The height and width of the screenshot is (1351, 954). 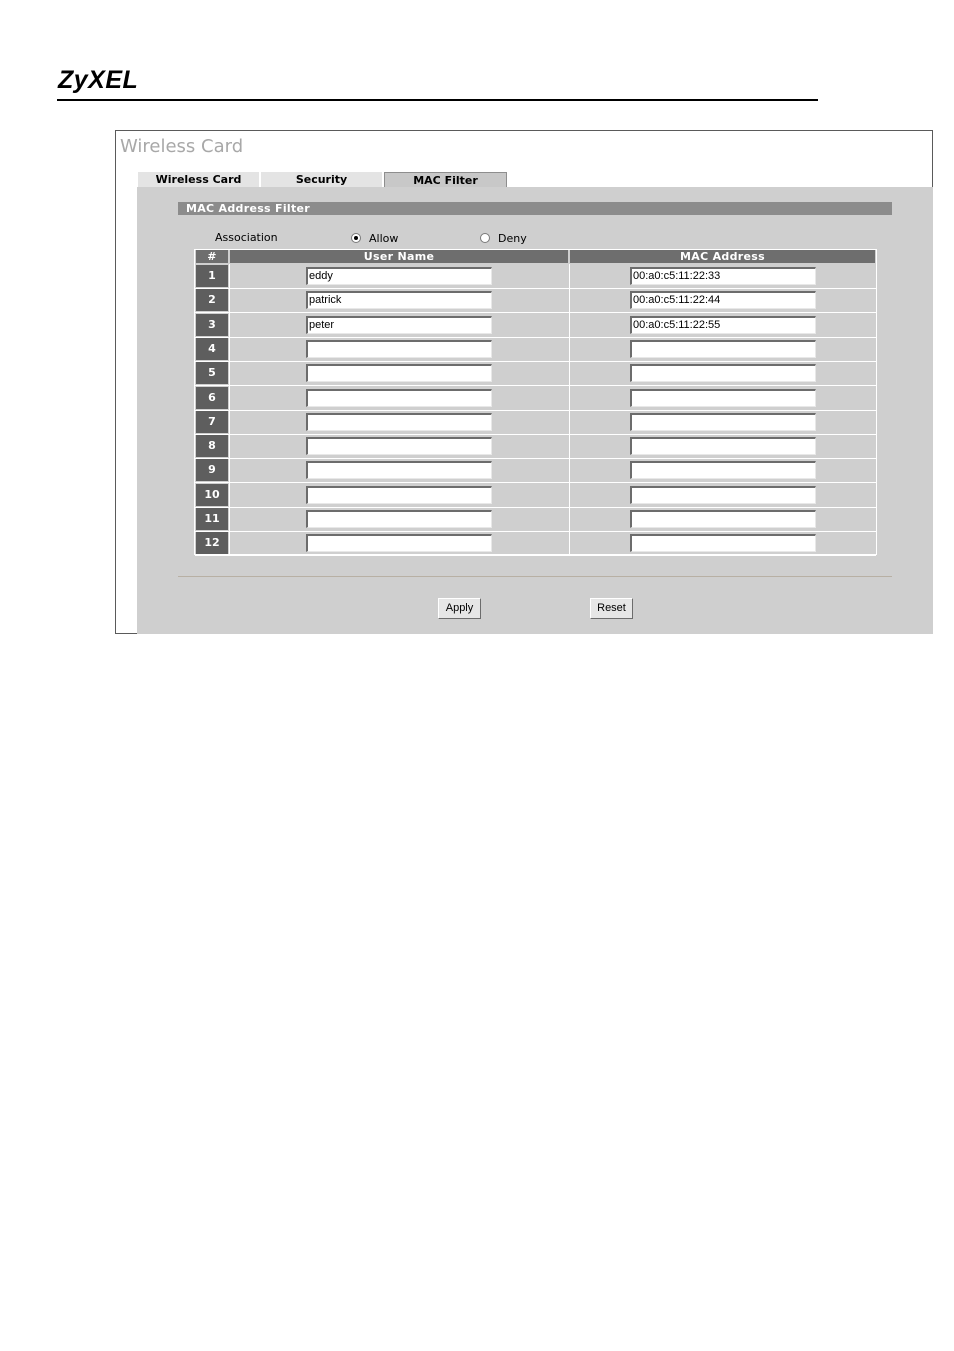 I want to click on table-row: 4, so click(x=535, y=349).